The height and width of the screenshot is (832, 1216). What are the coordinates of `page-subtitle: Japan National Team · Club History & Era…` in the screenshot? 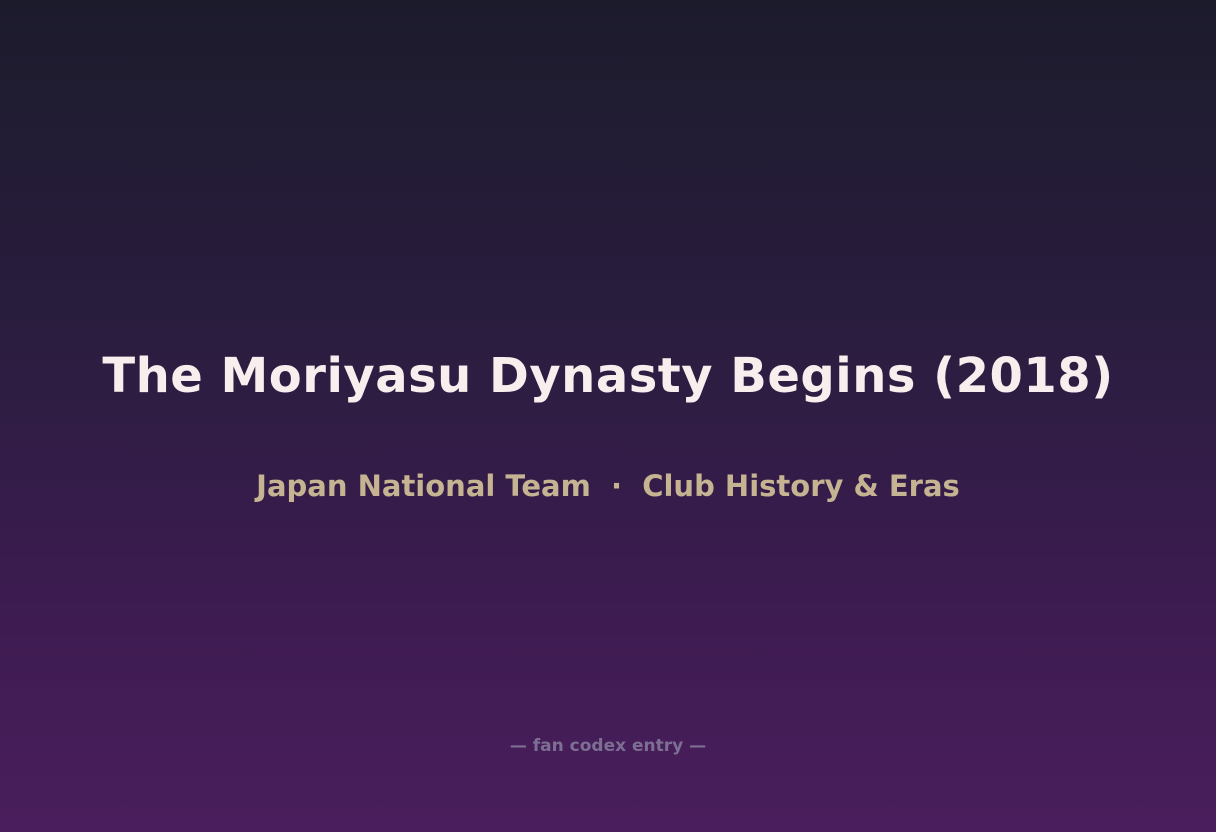 It's located at (608, 486).